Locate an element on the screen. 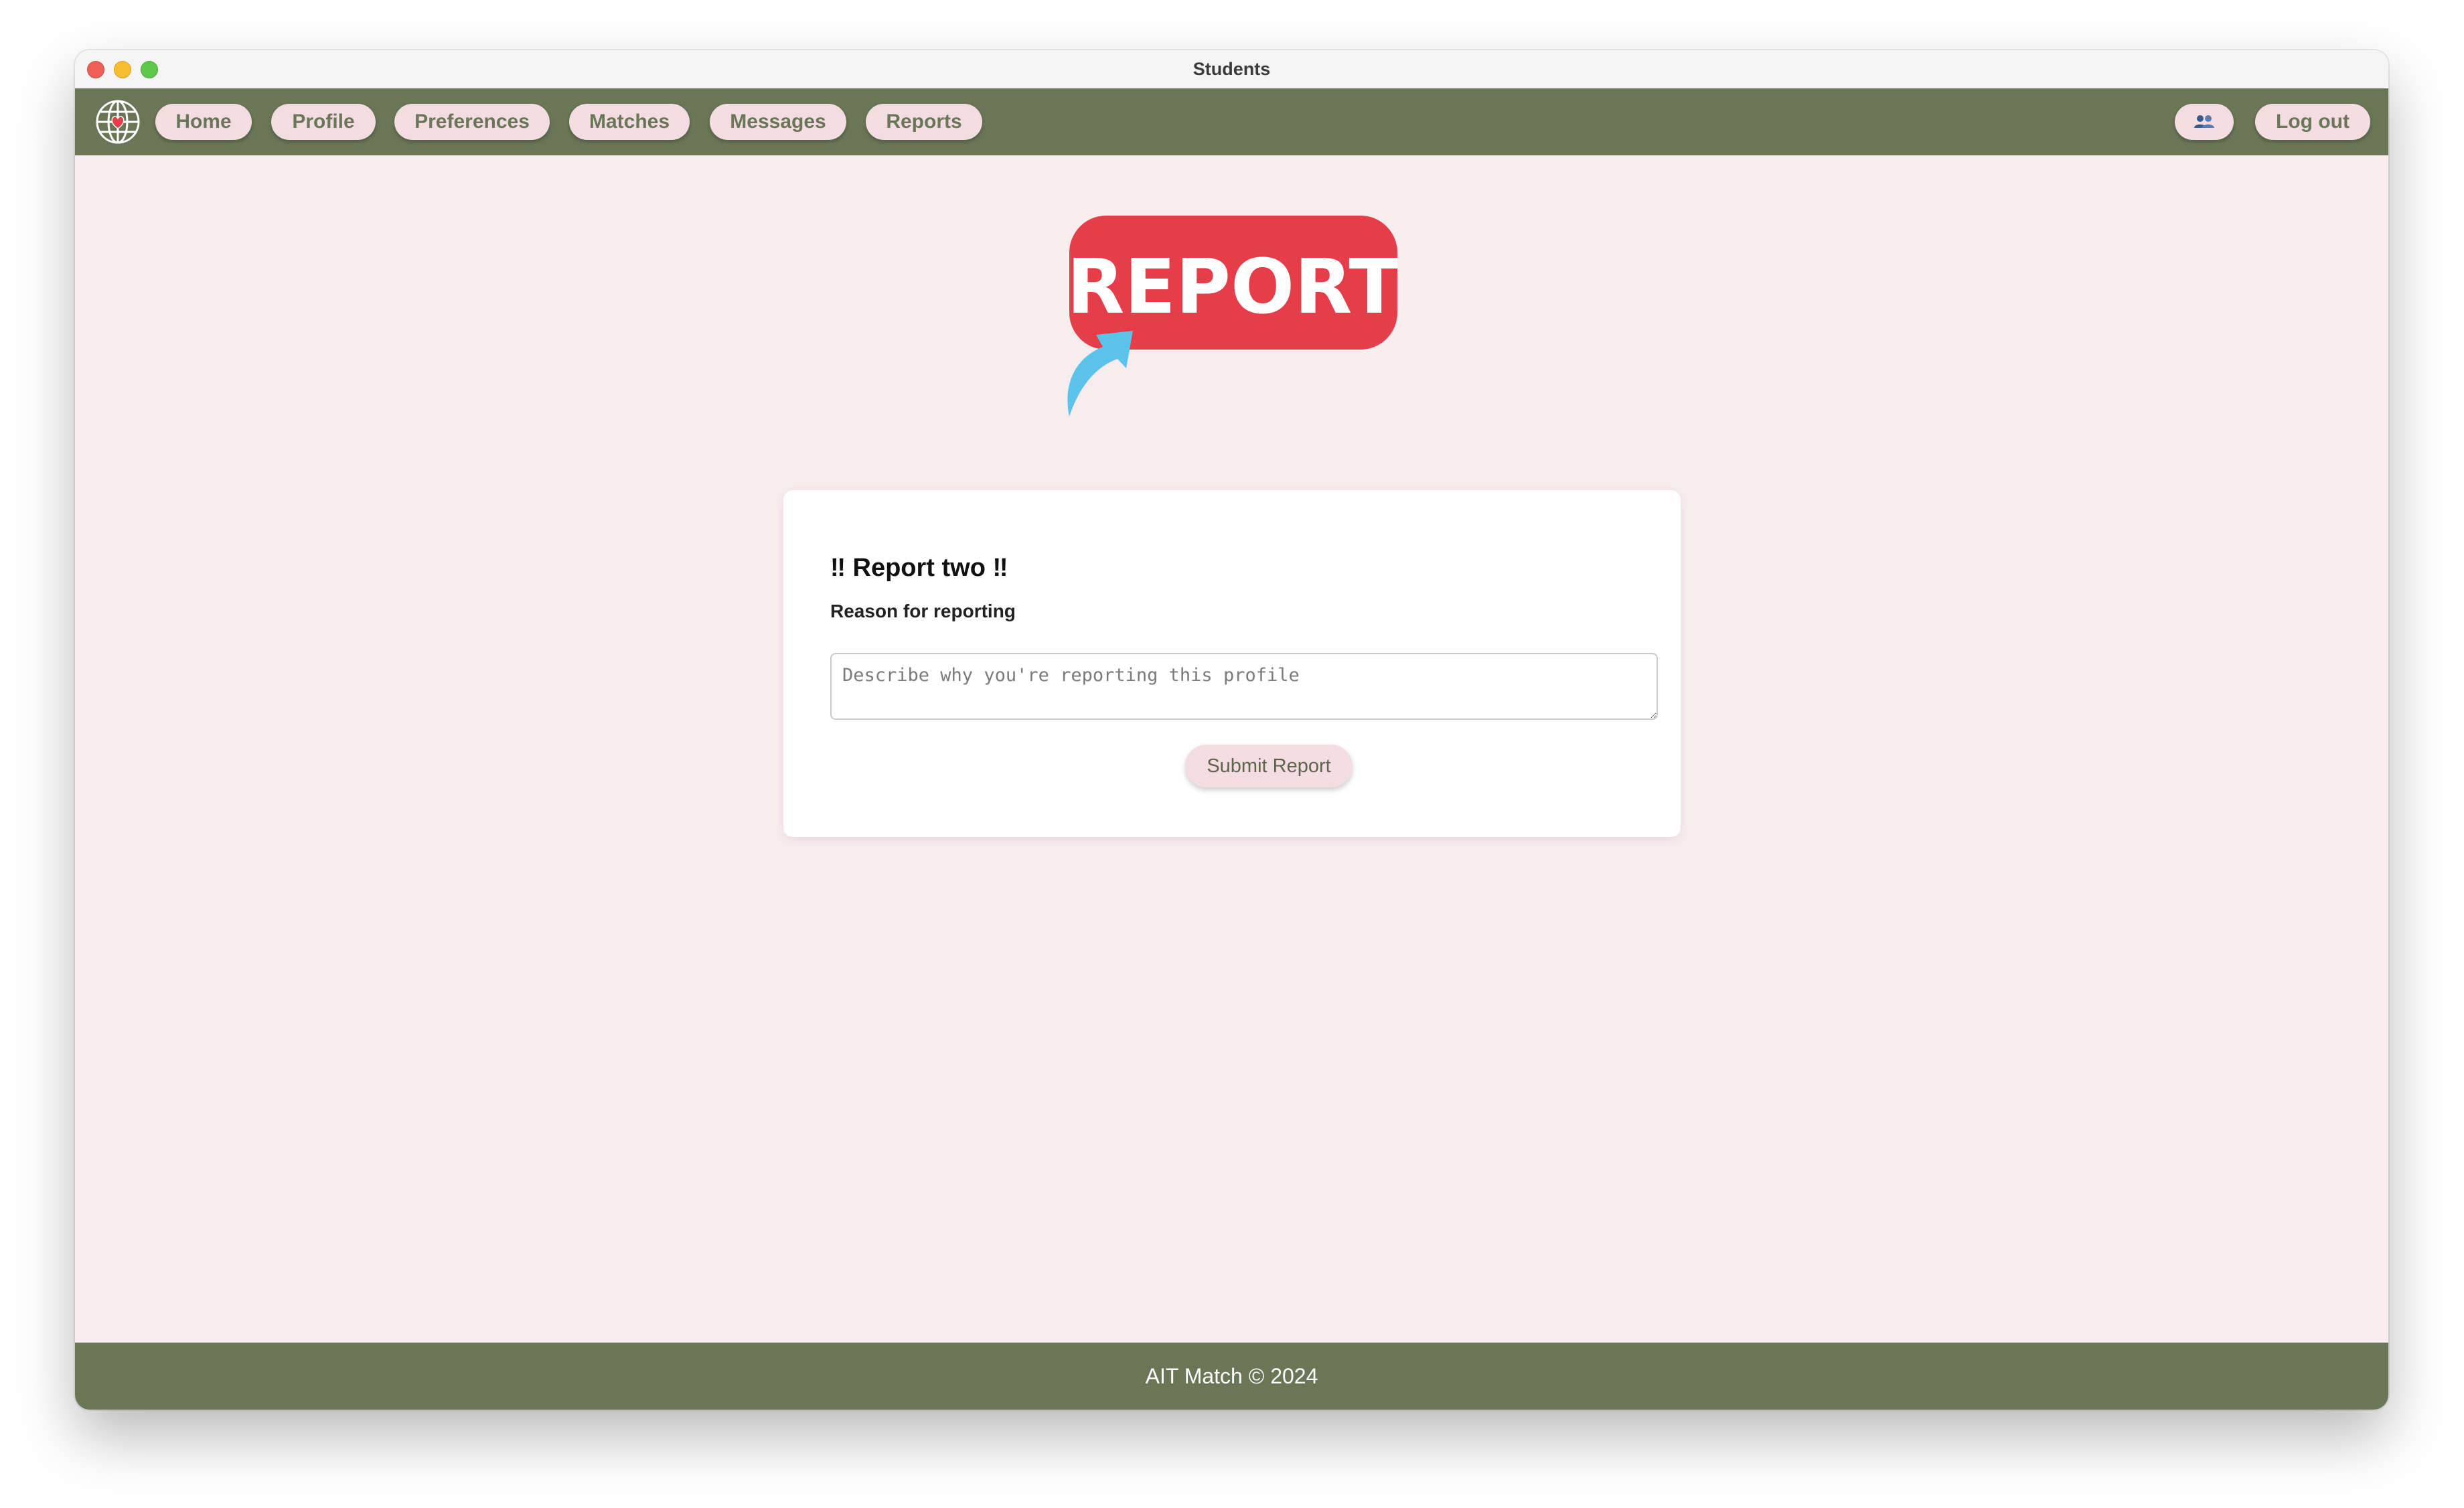  report-banner-image: REPORT is located at coordinates (1232, 317).